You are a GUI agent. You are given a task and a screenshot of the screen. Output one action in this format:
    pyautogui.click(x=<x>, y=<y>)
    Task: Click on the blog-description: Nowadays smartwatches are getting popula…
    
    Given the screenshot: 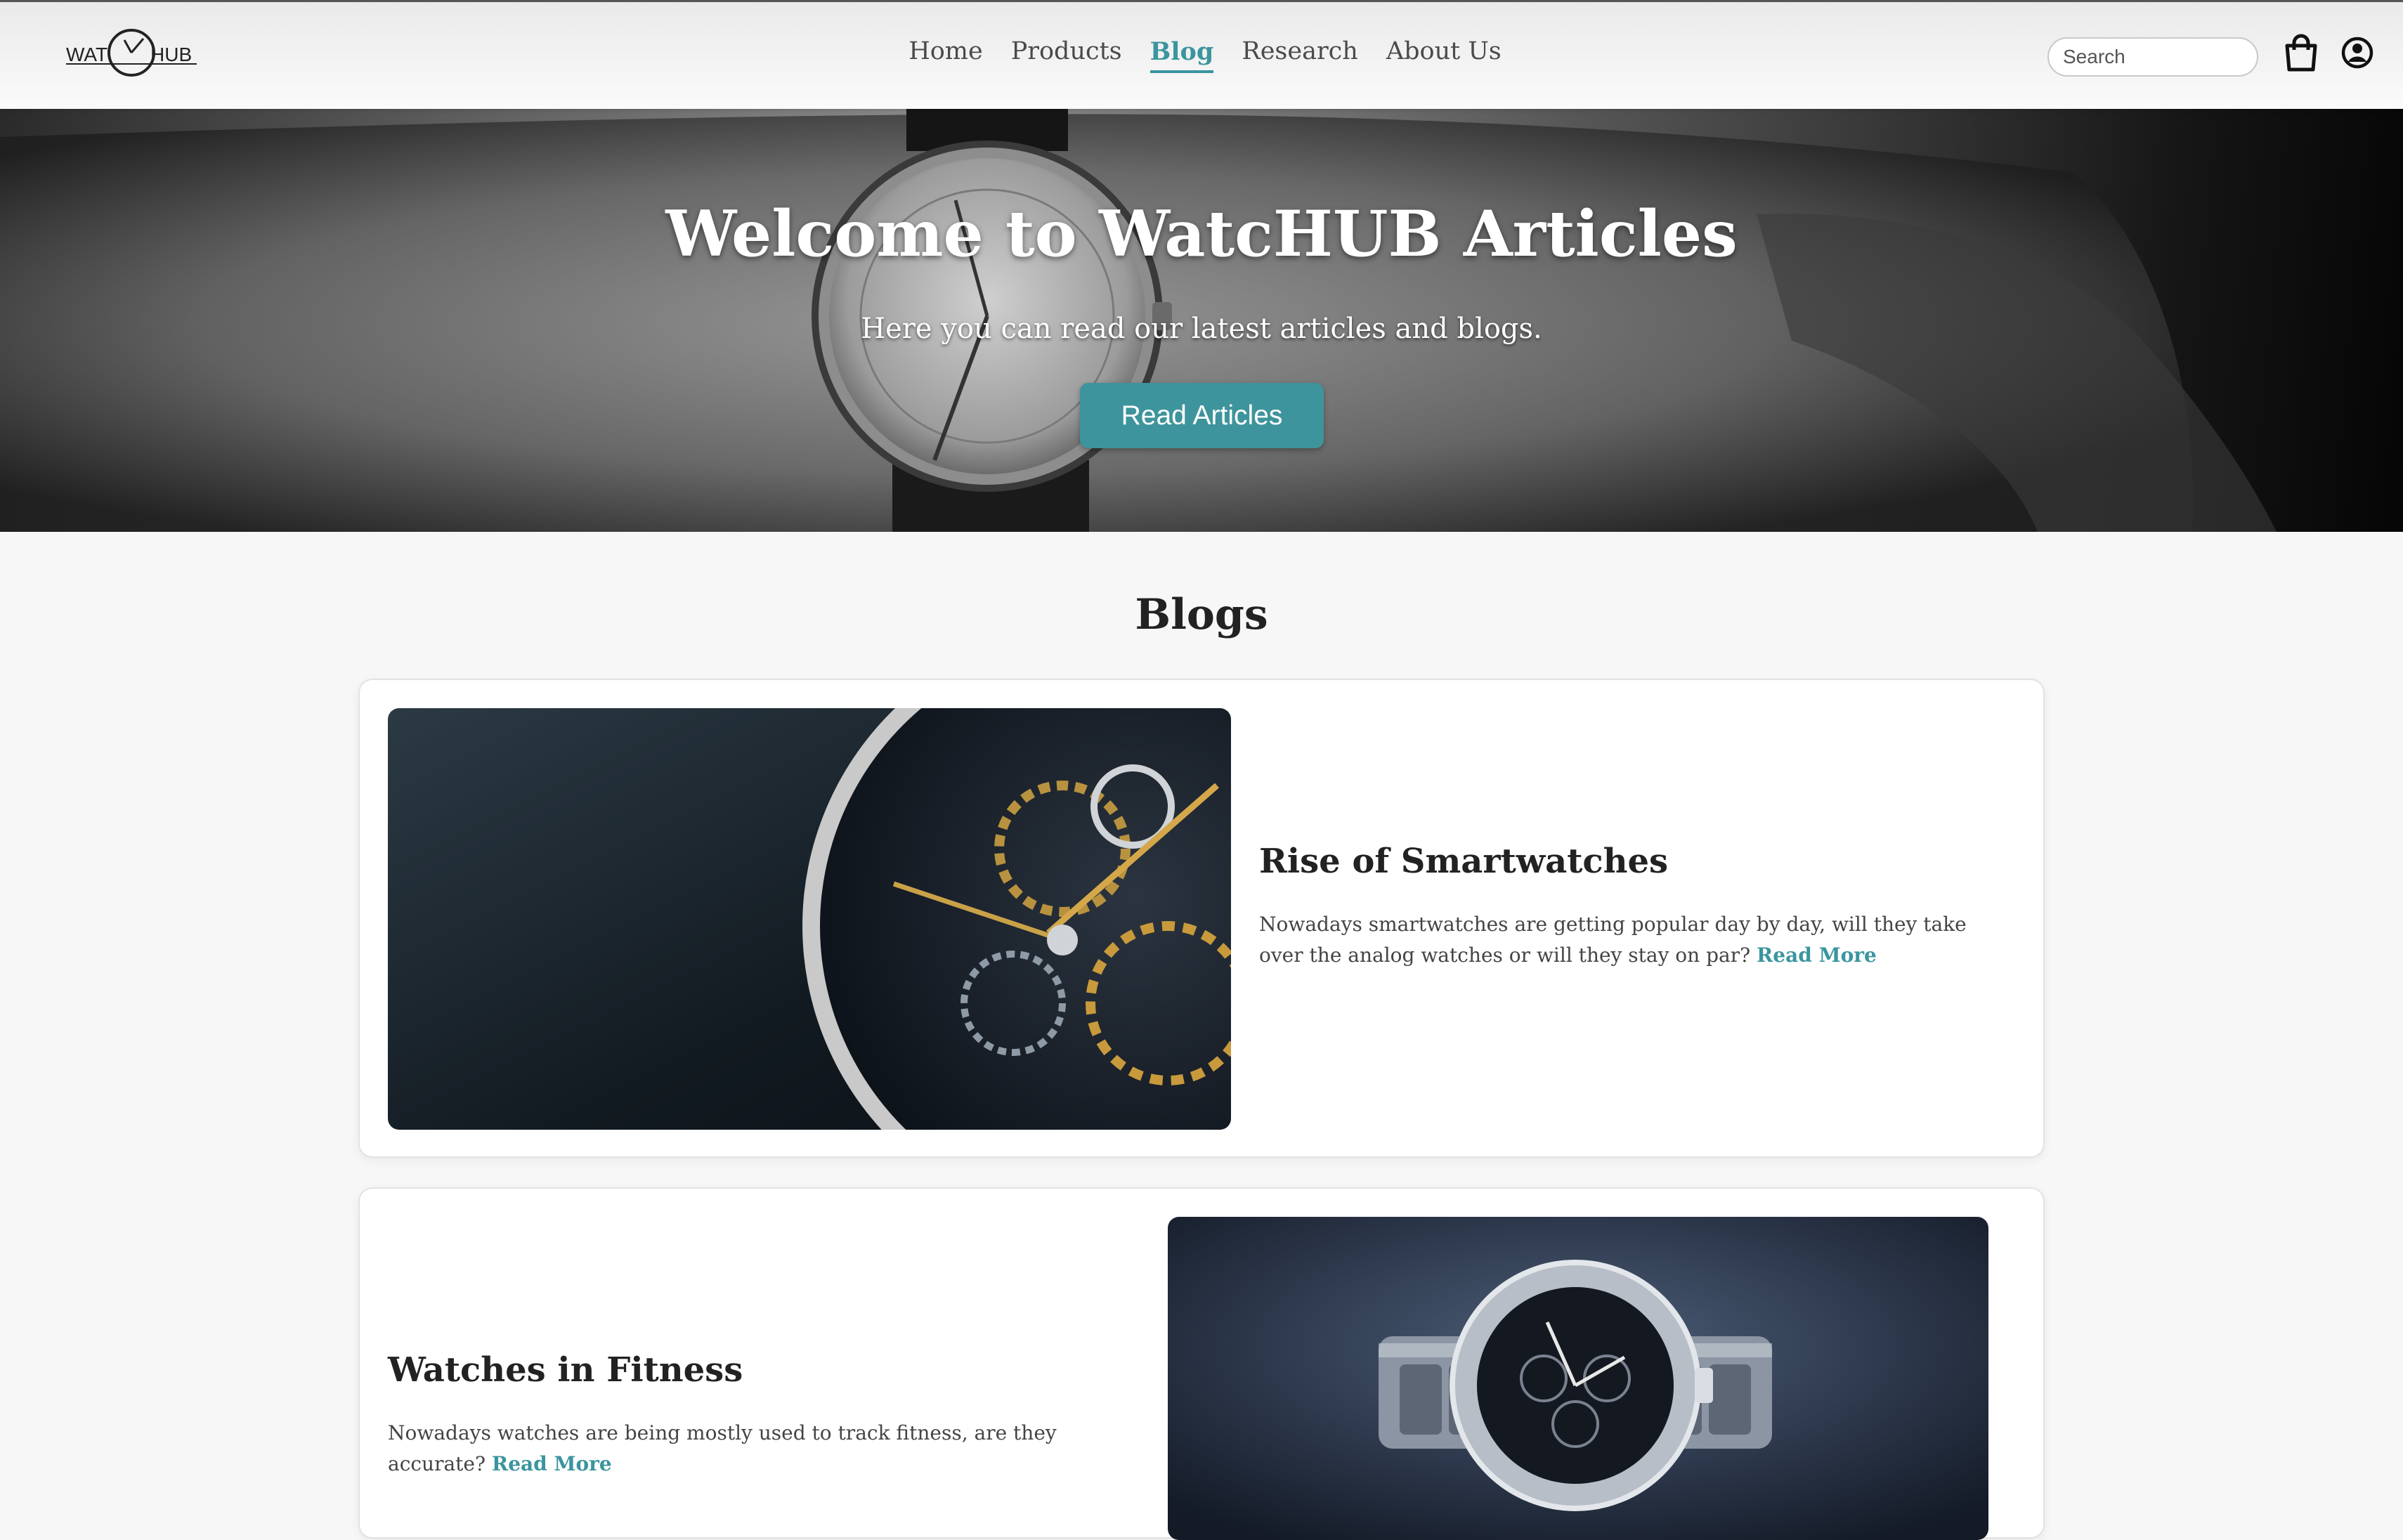 What is the action you would take?
    pyautogui.click(x=1617, y=940)
    